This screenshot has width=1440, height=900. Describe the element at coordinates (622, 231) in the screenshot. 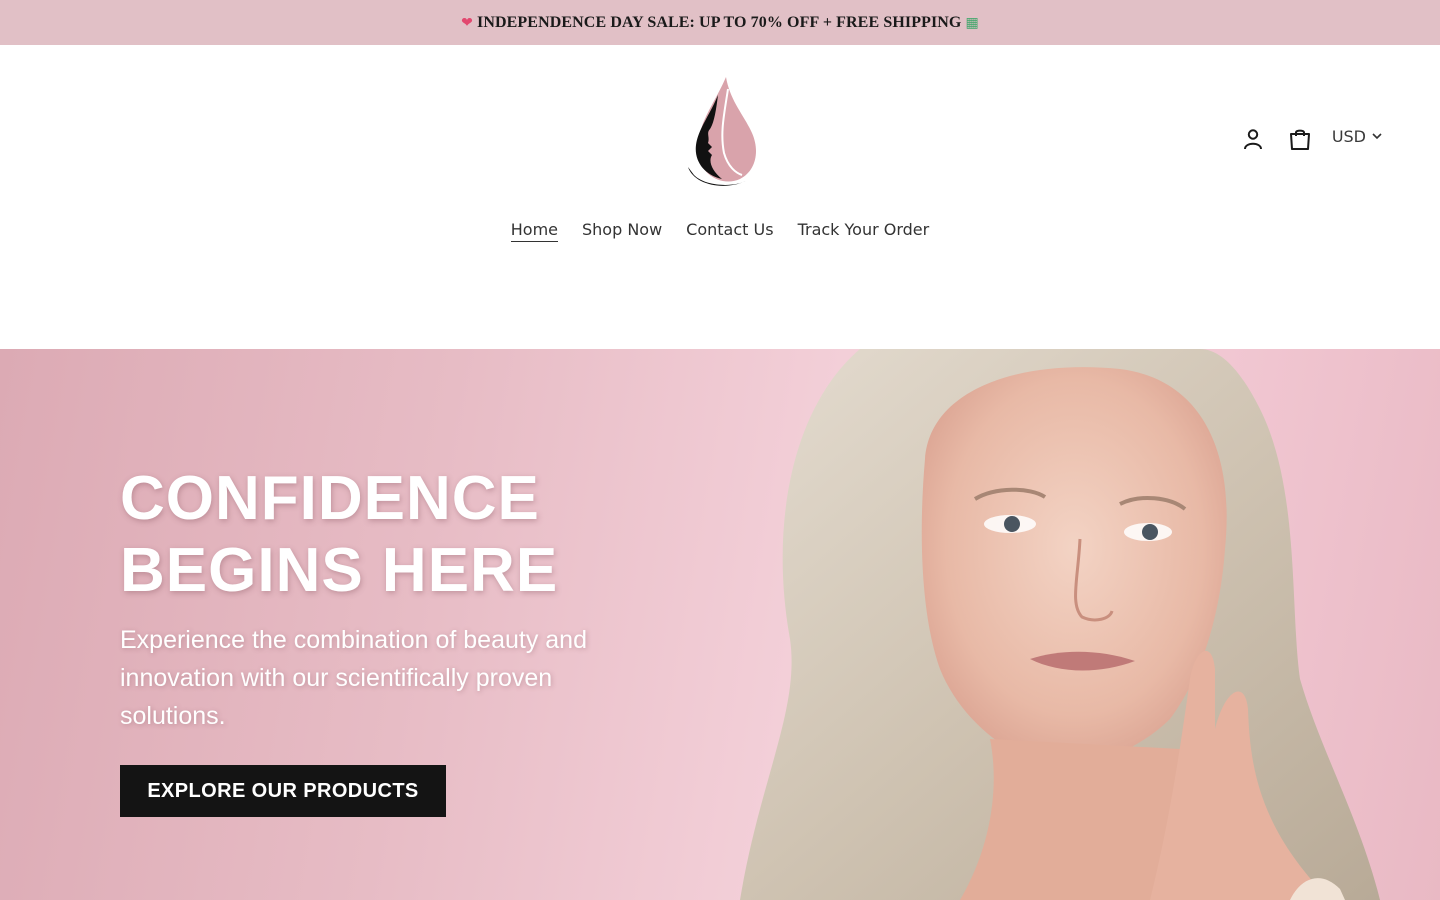

I see `nav-item-shop-now: Shop Now` at that location.